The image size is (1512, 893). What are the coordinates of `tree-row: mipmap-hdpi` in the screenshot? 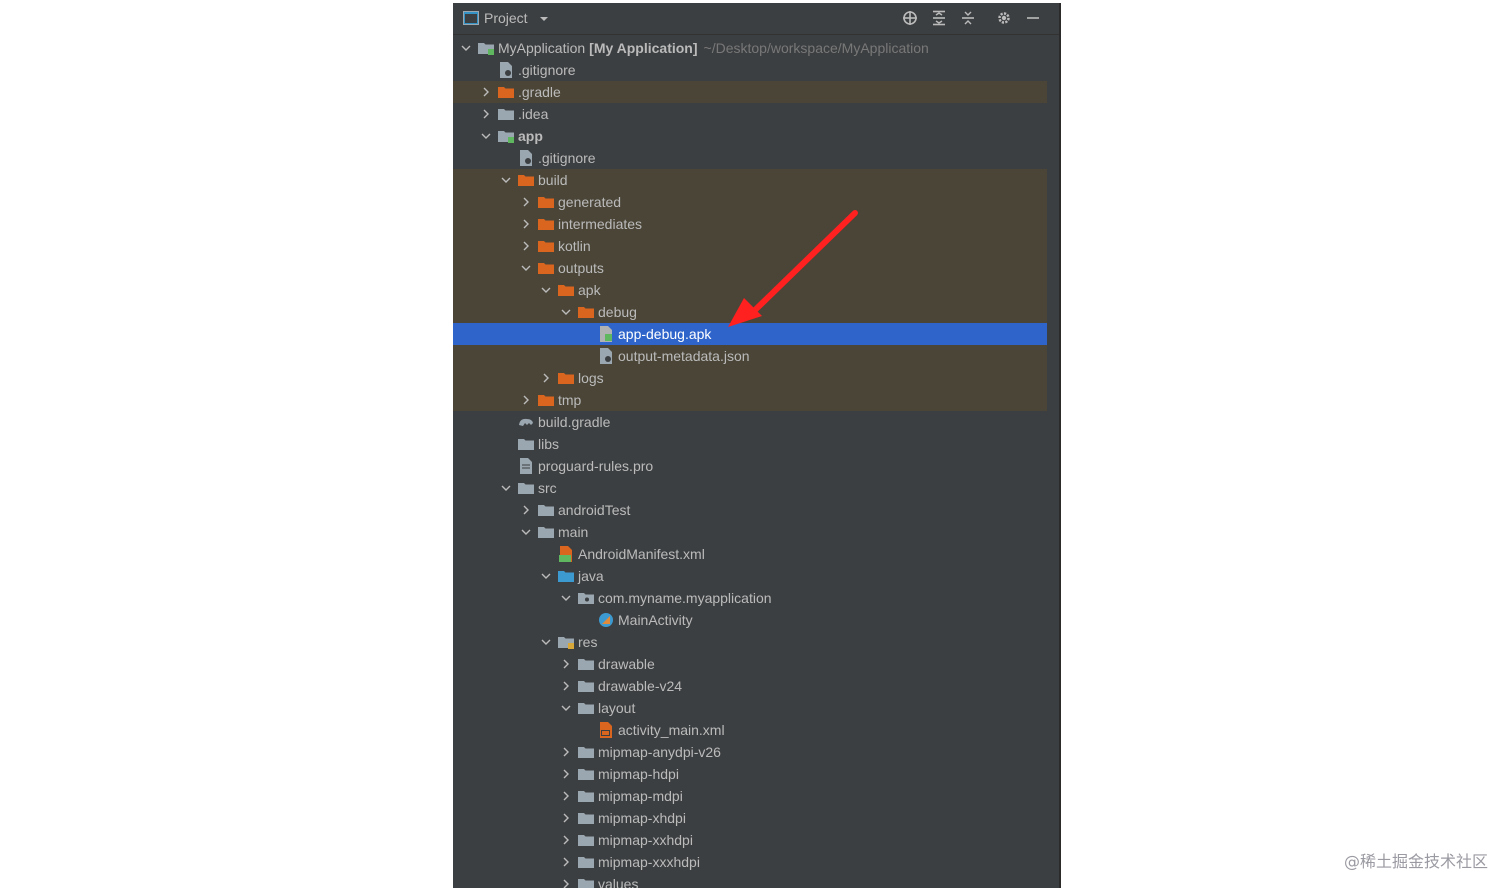 It's located at (750, 774).